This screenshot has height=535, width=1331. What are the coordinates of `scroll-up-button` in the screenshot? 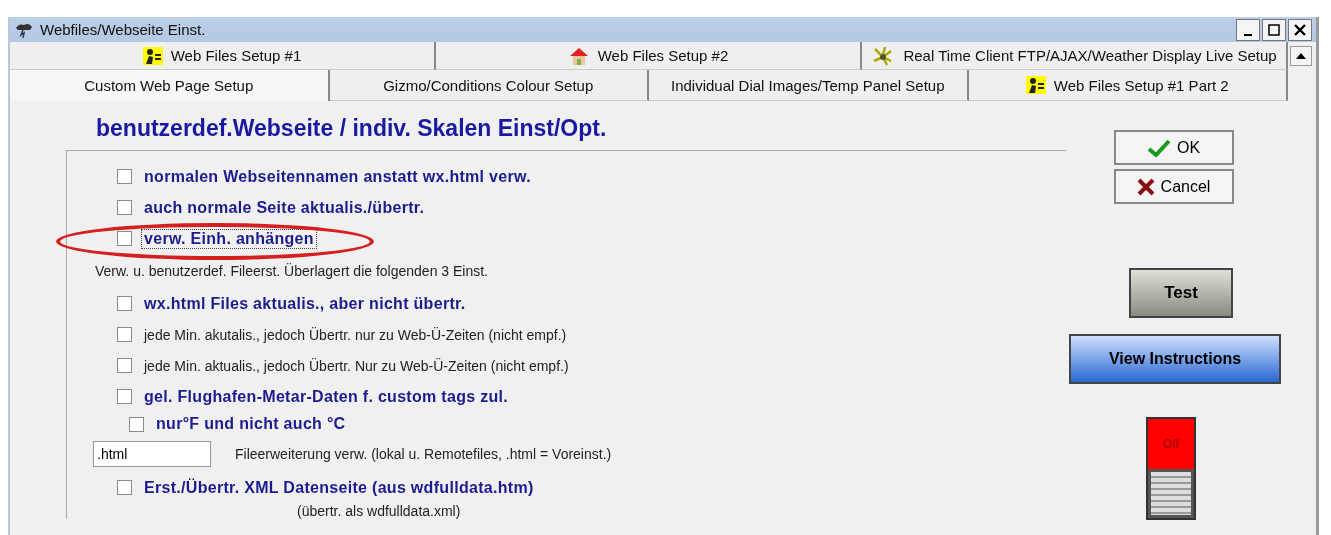 It's located at (1301, 56).